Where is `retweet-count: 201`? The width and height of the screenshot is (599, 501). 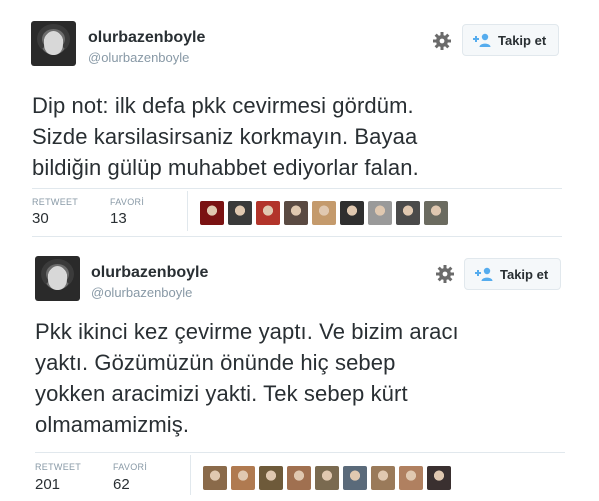
retweet-count: 201 is located at coordinates (47, 484).